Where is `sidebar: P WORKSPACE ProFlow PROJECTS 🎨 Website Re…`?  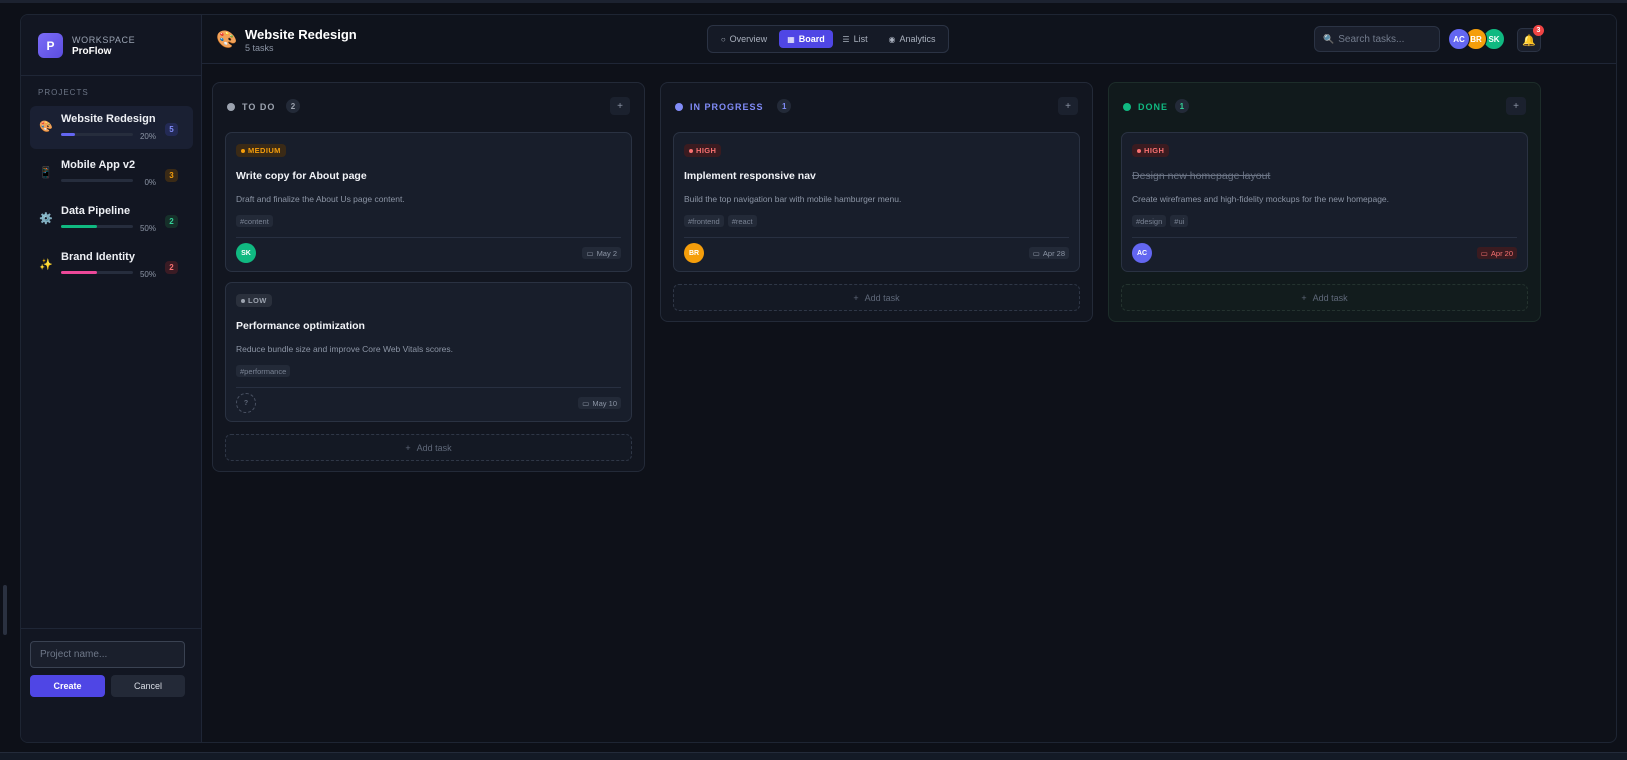 sidebar: P WORKSPACE ProFlow PROJECTS 🎨 Website Re… is located at coordinates (111, 378).